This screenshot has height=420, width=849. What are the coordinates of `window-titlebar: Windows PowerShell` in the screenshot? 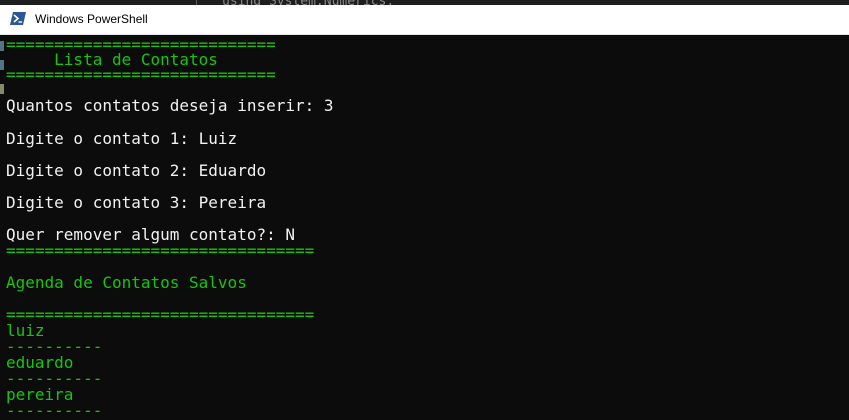 It's located at (424, 20).